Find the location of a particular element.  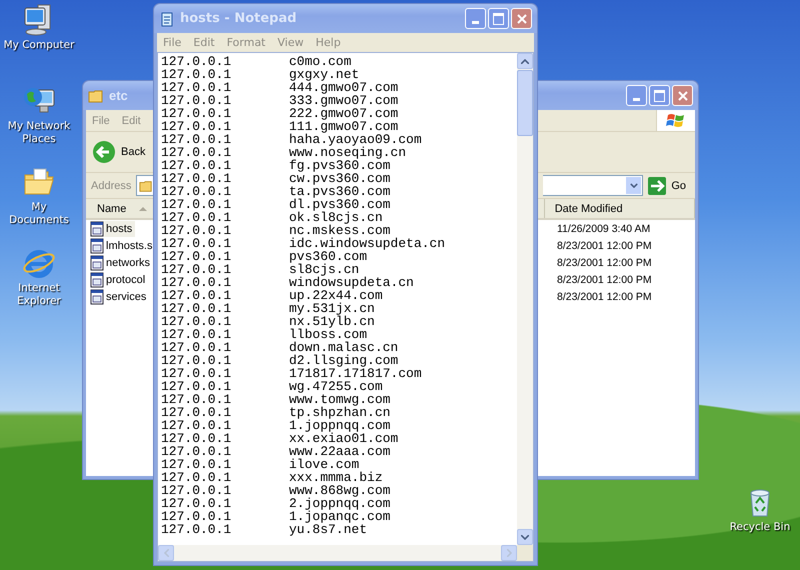

host-name-text: up.22x44.com is located at coordinates (336, 295).